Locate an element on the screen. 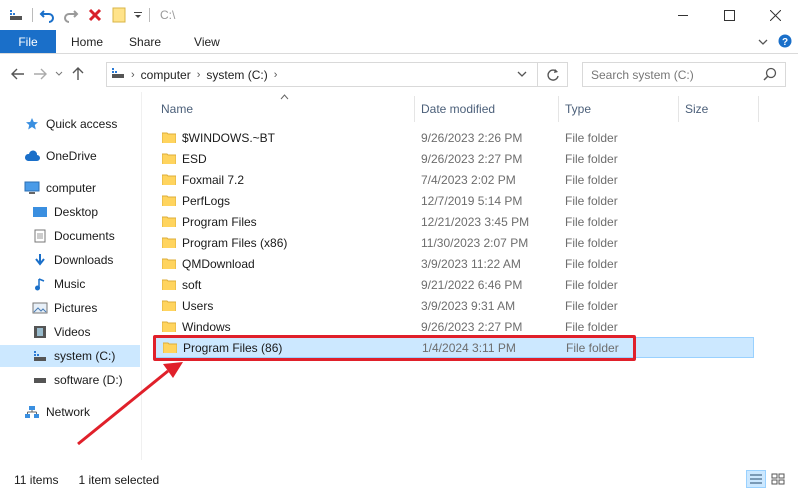 The height and width of the screenshot is (492, 798). large-icons-view-icon is located at coordinates (778, 479).